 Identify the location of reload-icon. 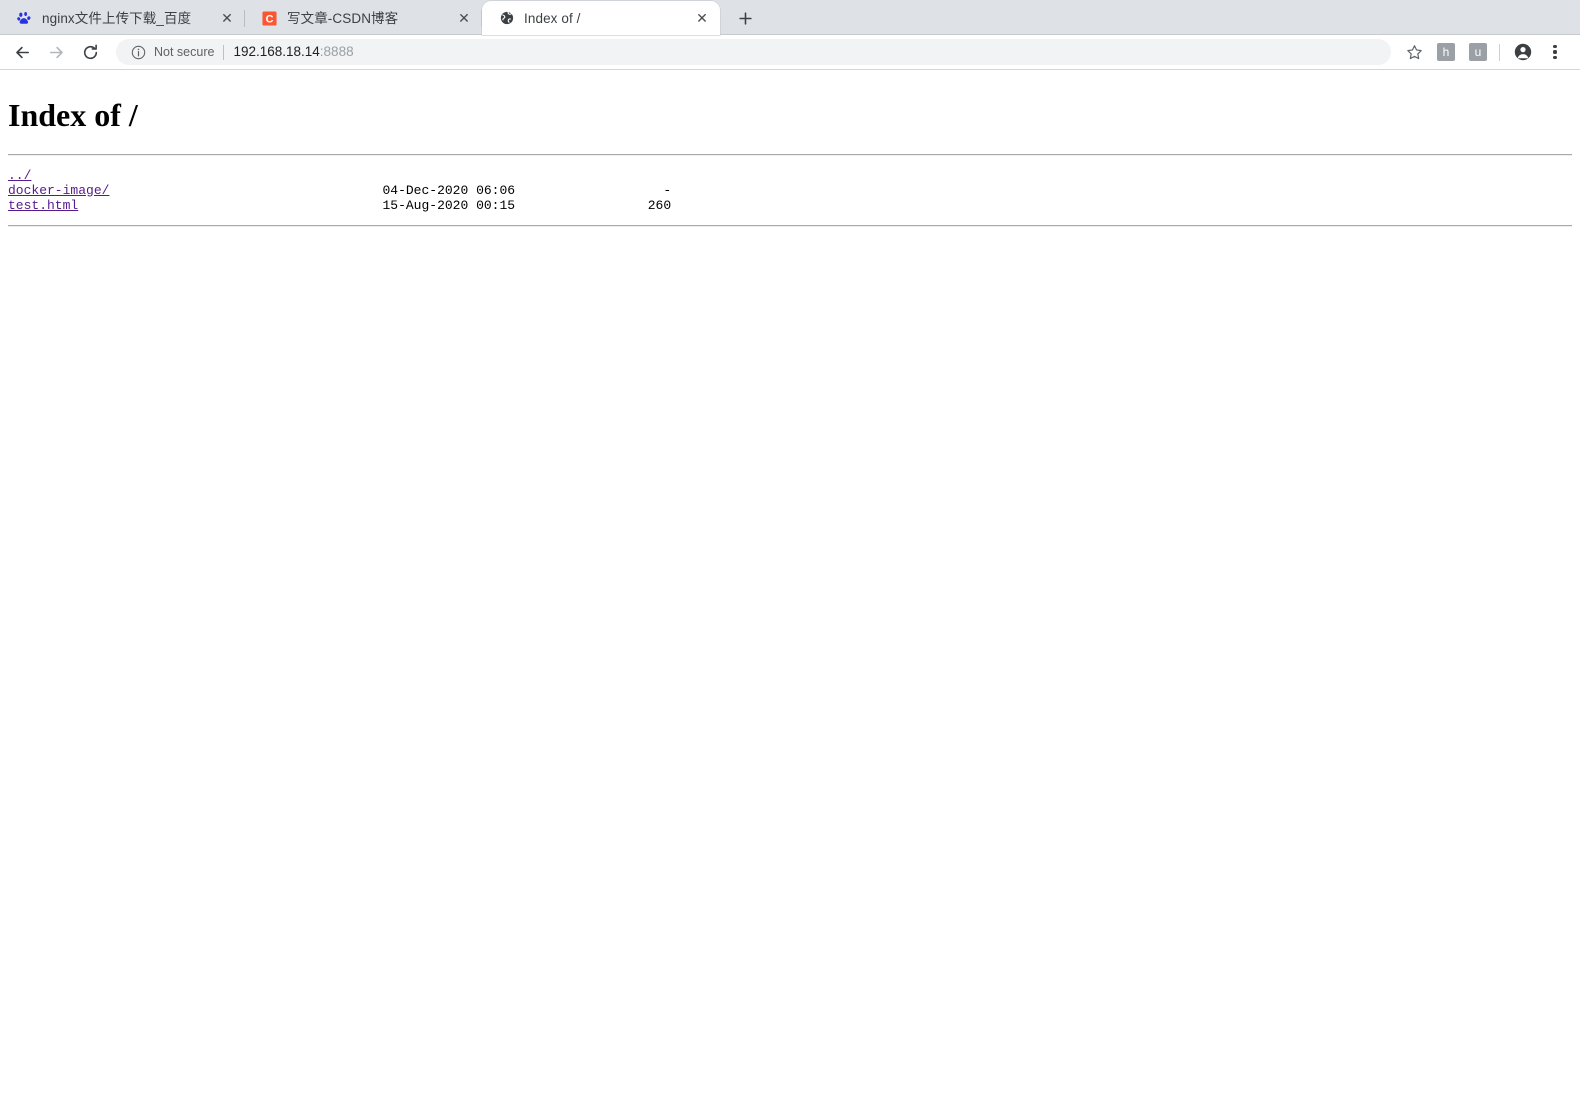
(90, 51).